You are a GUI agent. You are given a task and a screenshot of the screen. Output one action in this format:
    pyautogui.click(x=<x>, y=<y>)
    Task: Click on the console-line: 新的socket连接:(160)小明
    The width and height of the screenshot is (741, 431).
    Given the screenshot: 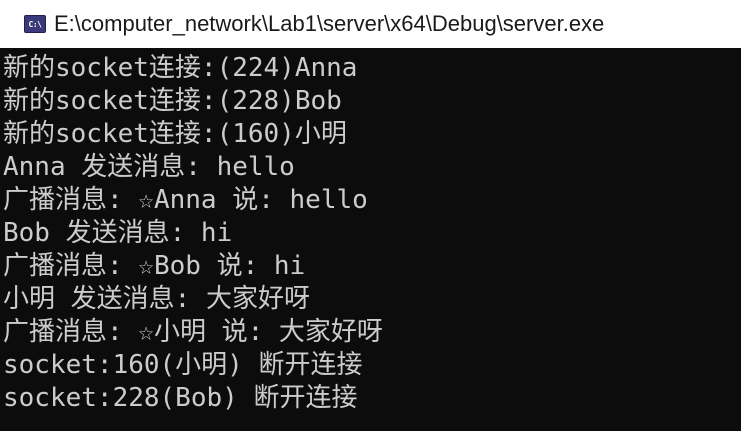 What is the action you would take?
    pyautogui.click(x=175, y=134)
    